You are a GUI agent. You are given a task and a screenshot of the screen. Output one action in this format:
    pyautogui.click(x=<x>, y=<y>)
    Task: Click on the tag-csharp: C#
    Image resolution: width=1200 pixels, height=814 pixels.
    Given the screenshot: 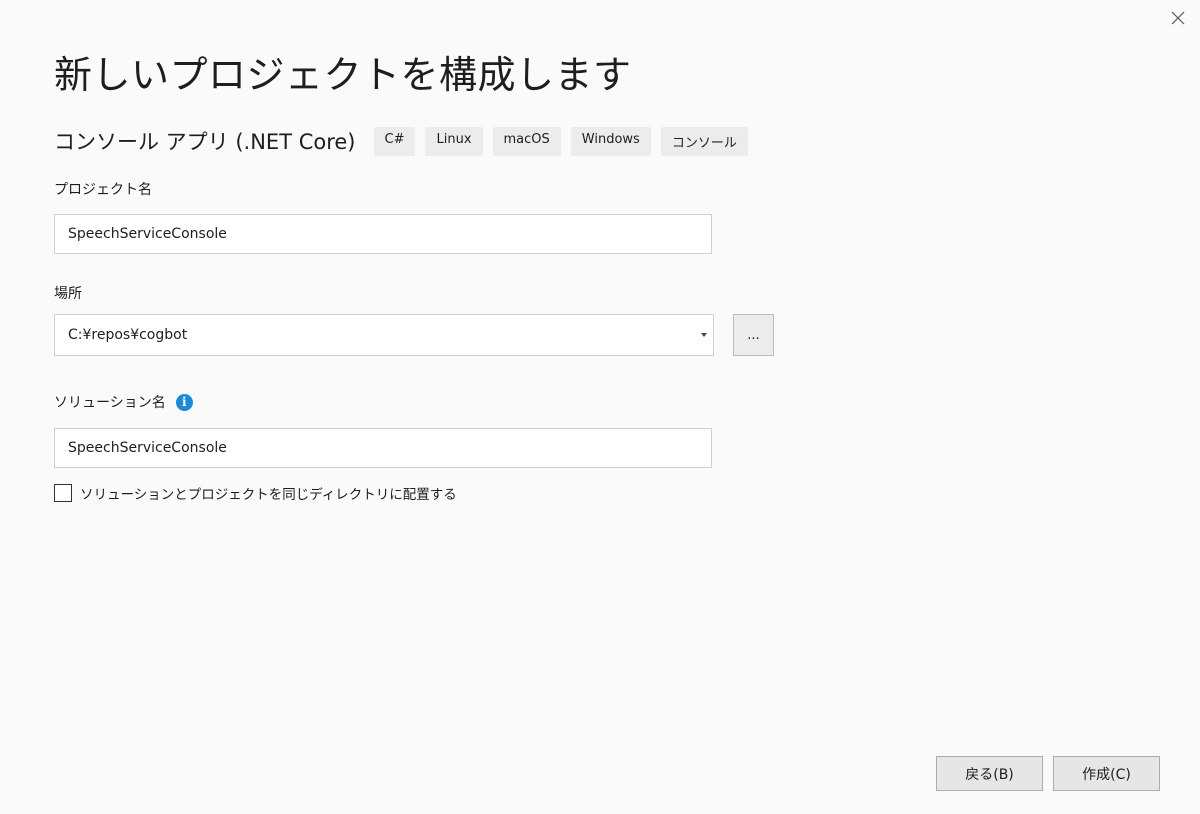 What is the action you would take?
    pyautogui.click(x=394, y=141)
    